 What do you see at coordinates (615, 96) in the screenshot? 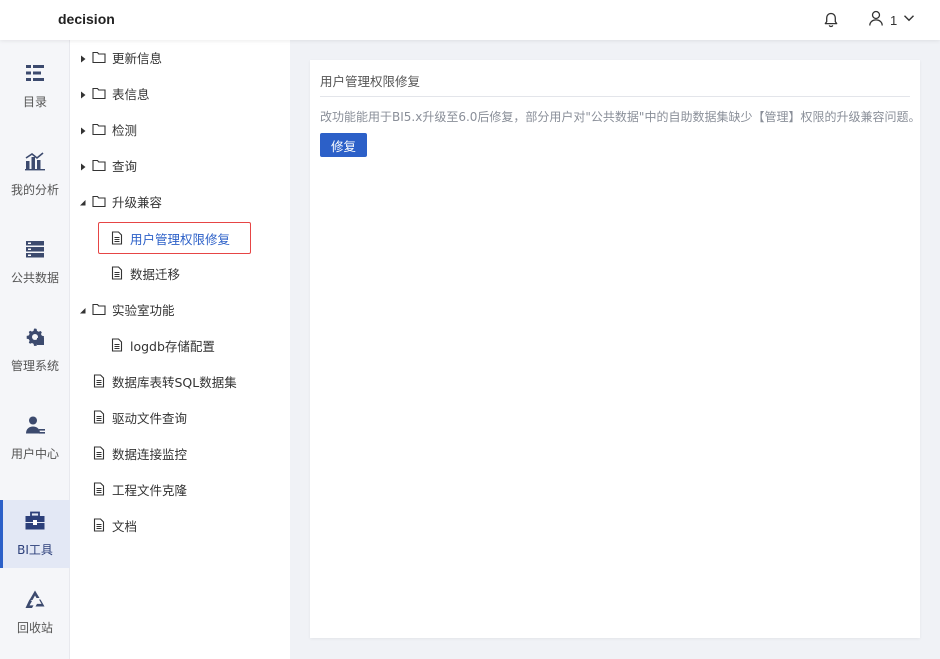
I see `divider` at bounding box center [615, 96].